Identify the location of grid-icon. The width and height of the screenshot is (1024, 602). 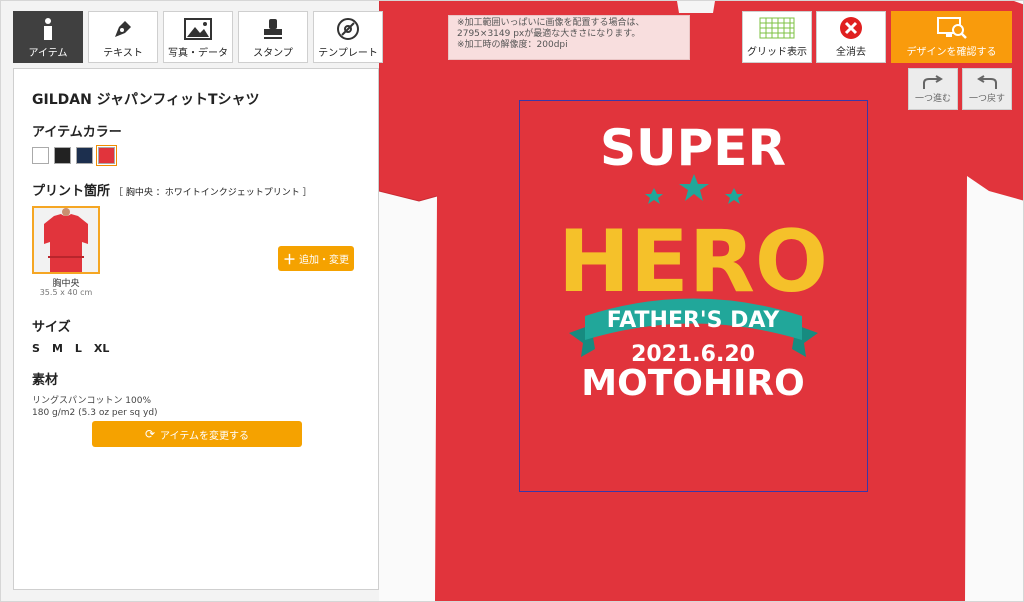
(777, 28).